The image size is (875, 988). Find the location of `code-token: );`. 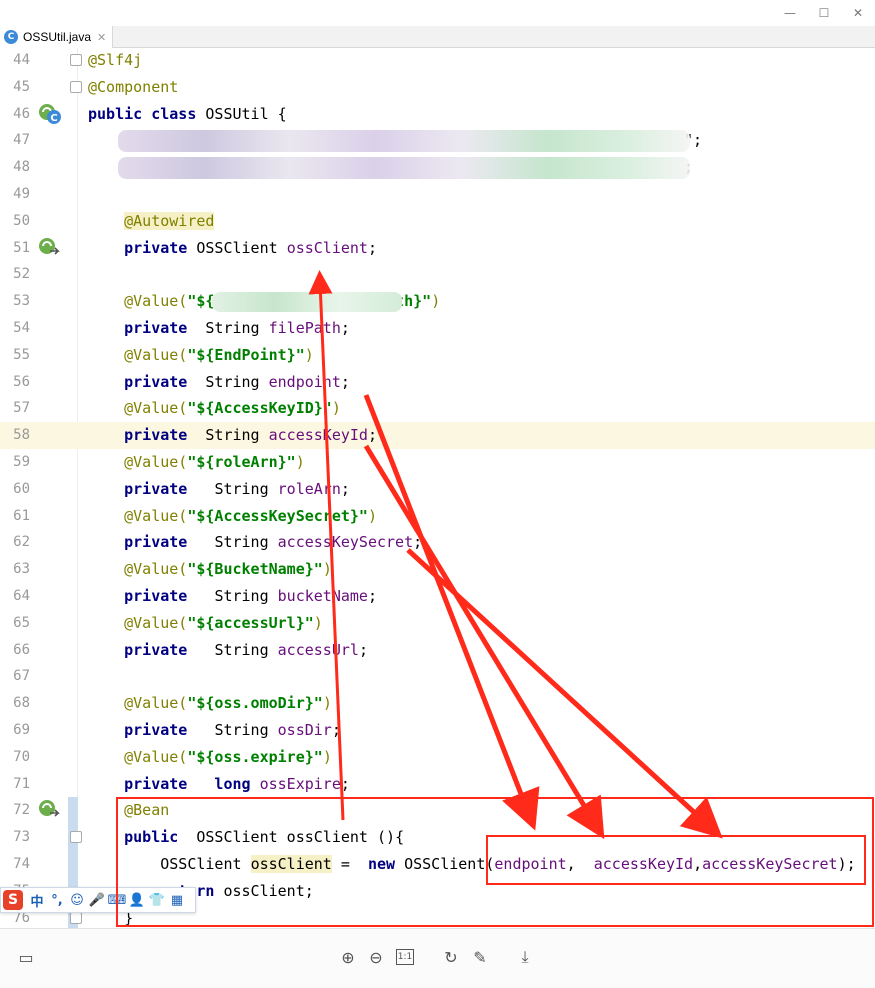

code-token: ); is located at coordinates (846, 864).